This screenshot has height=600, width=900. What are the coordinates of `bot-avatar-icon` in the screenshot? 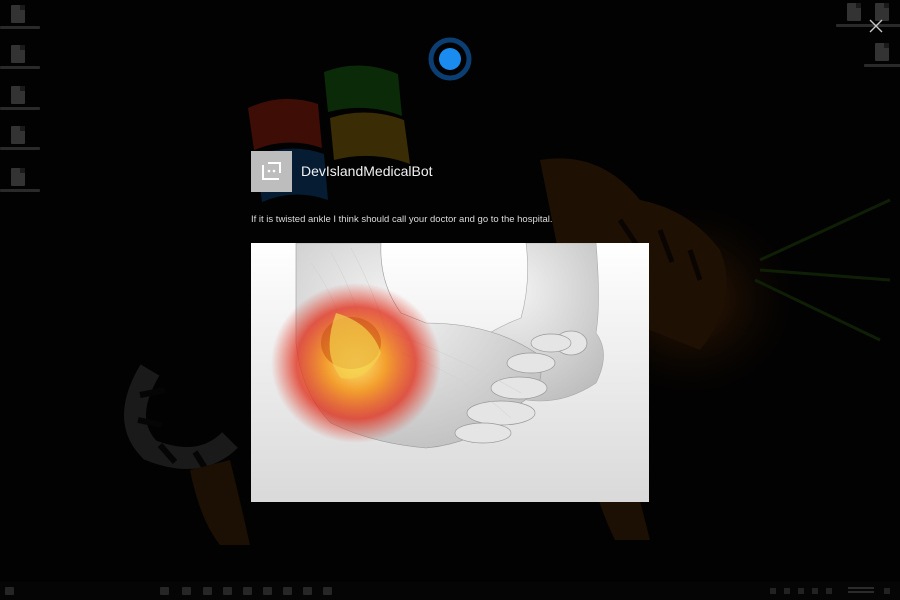 It's located at (271, 171).